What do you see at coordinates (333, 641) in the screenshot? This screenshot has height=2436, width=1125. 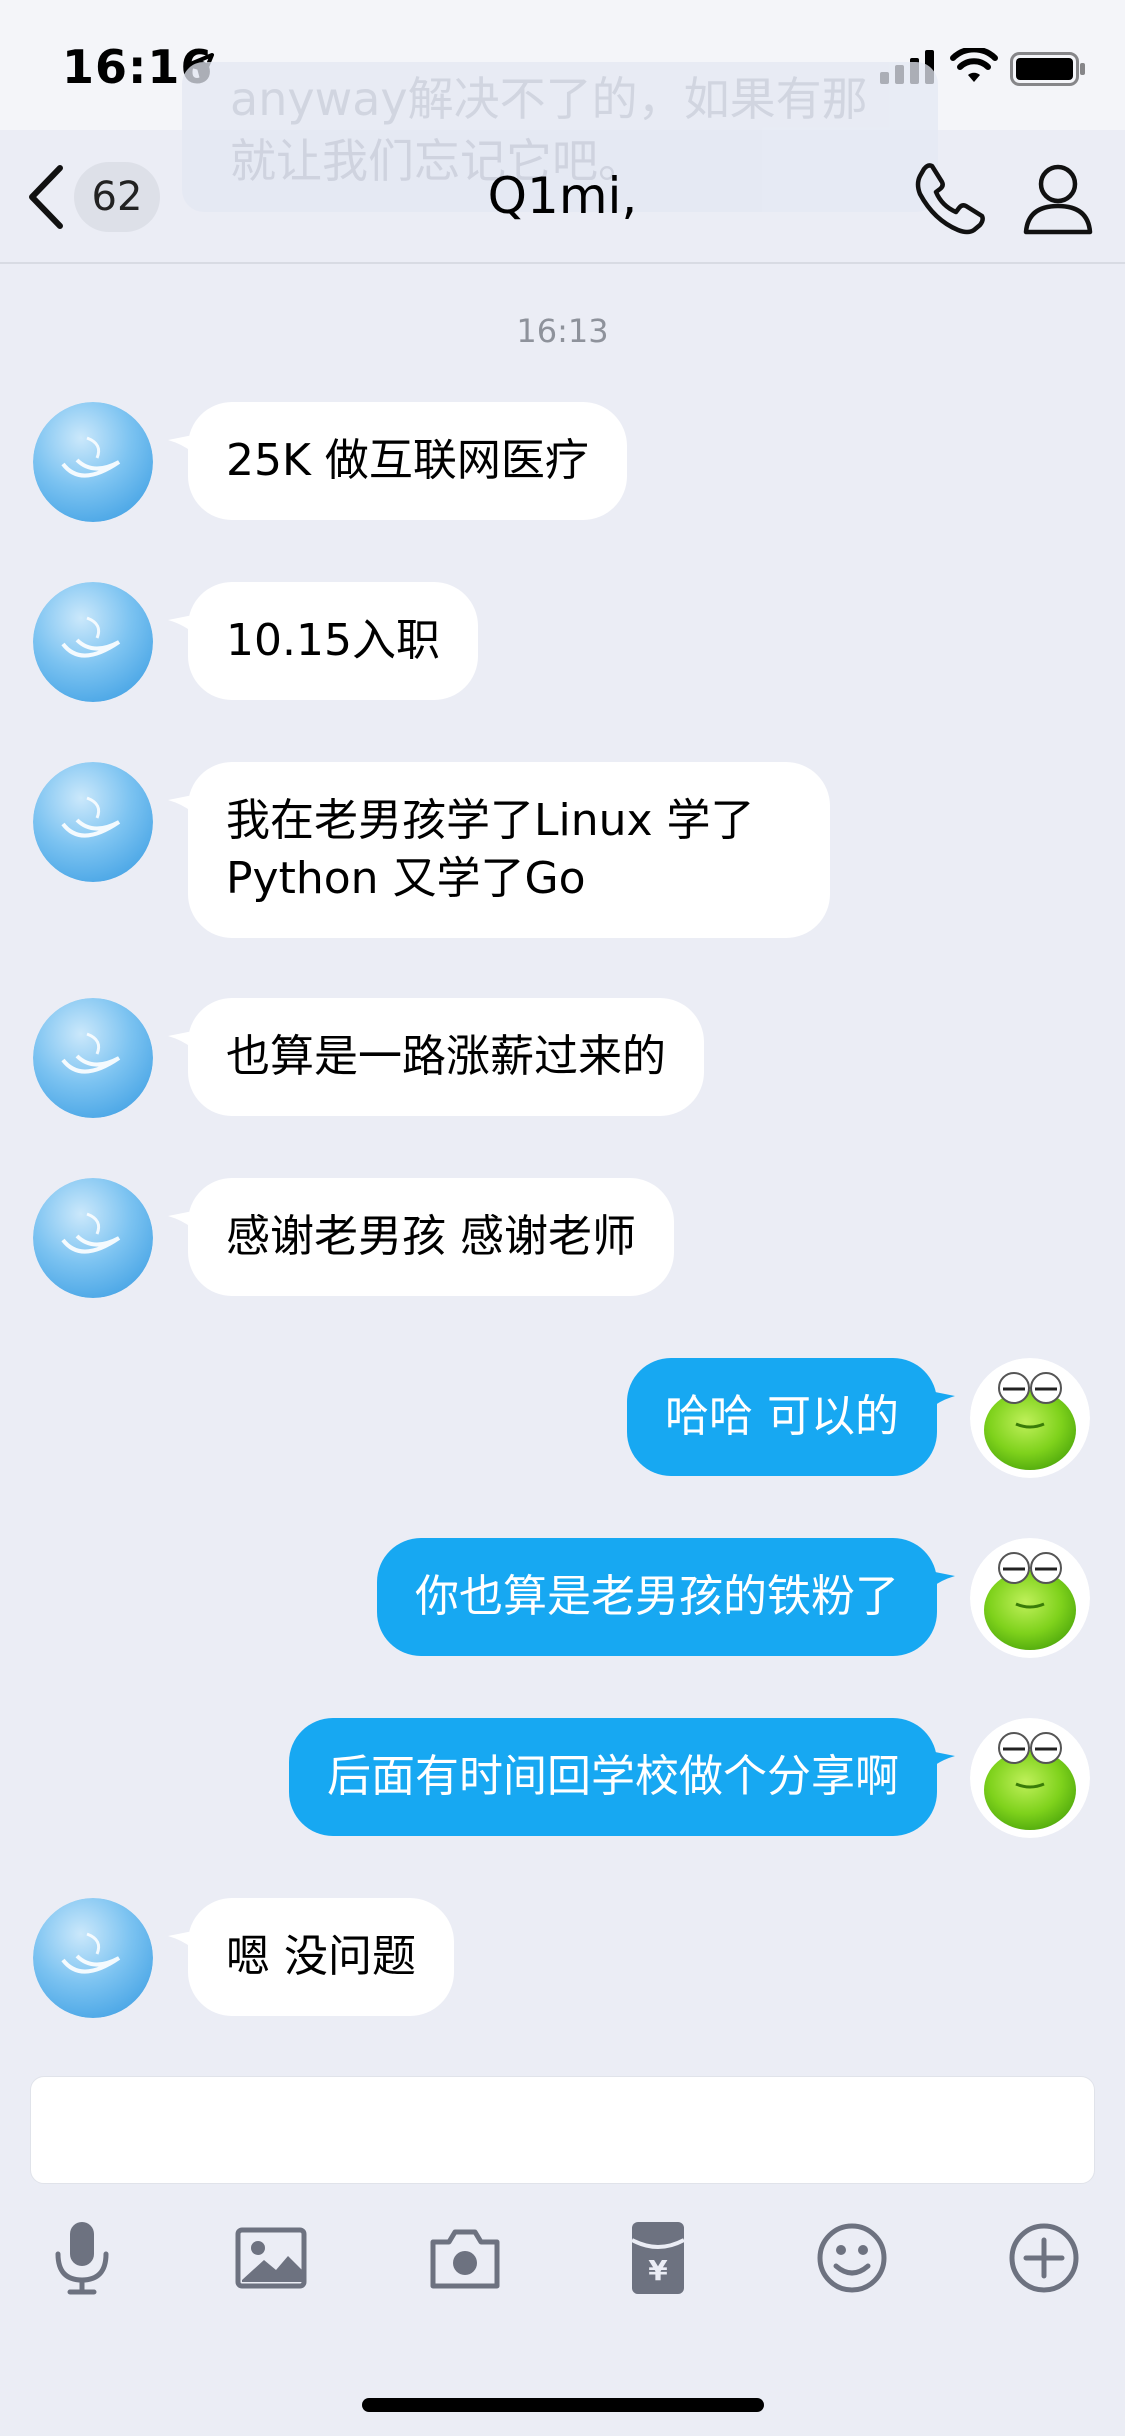 I see `message-bubble: 10.15入职` at bounding box center [333, 641].